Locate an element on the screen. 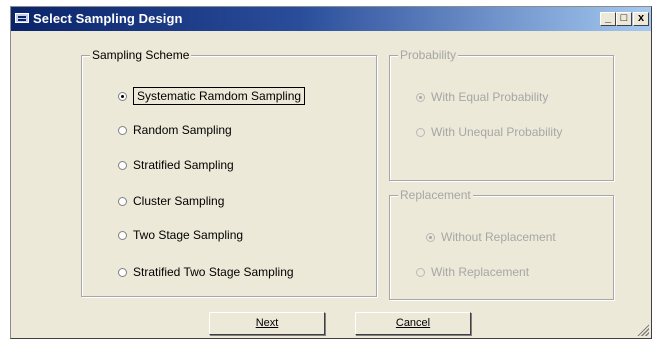  probability-label: Probability is located at coordinates (428, 55).